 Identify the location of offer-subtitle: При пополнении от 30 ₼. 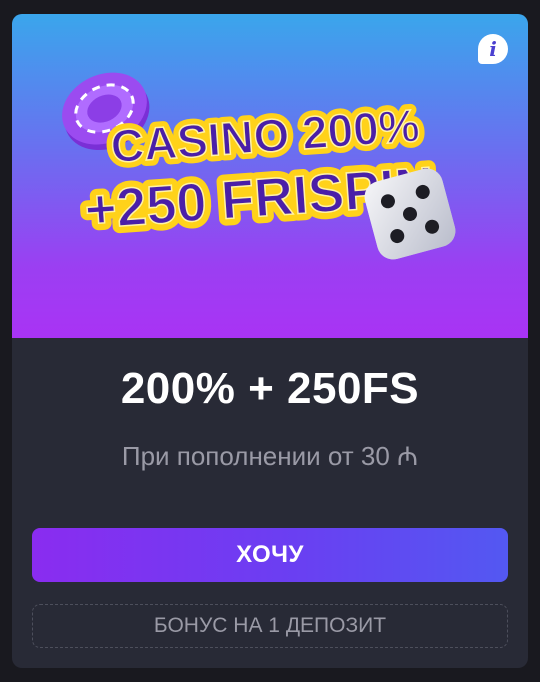
(270, 456).